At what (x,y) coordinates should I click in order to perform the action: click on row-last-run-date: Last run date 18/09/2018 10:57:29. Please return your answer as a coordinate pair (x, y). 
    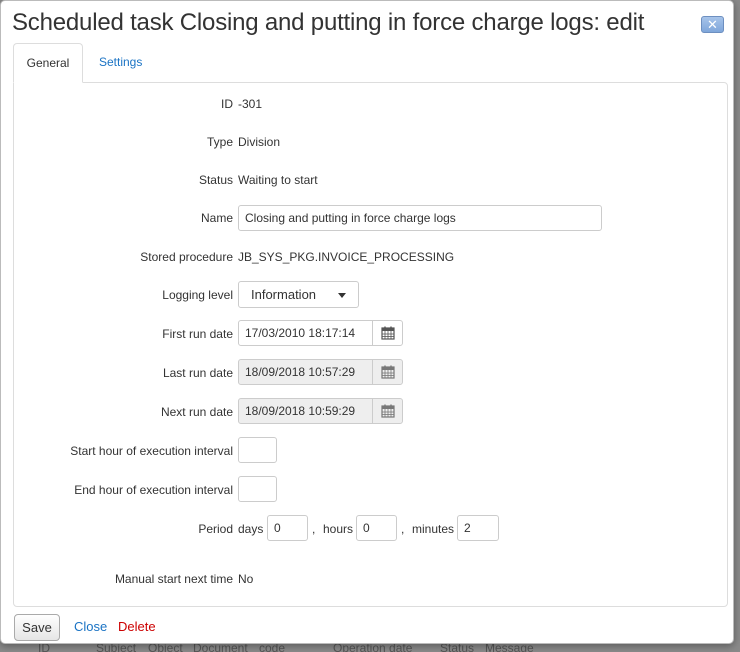
    Looking at the image, I should click on (371, 373).